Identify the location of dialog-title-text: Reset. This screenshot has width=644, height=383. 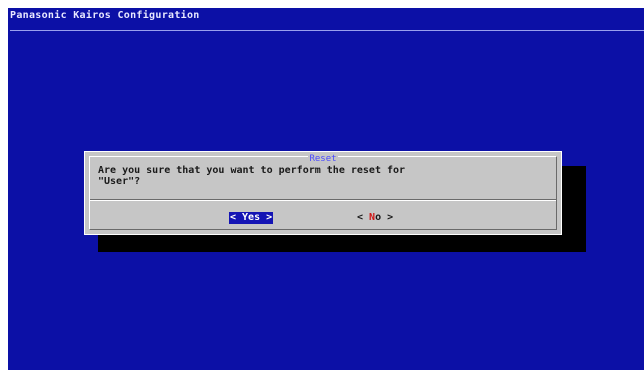
(323, 159).